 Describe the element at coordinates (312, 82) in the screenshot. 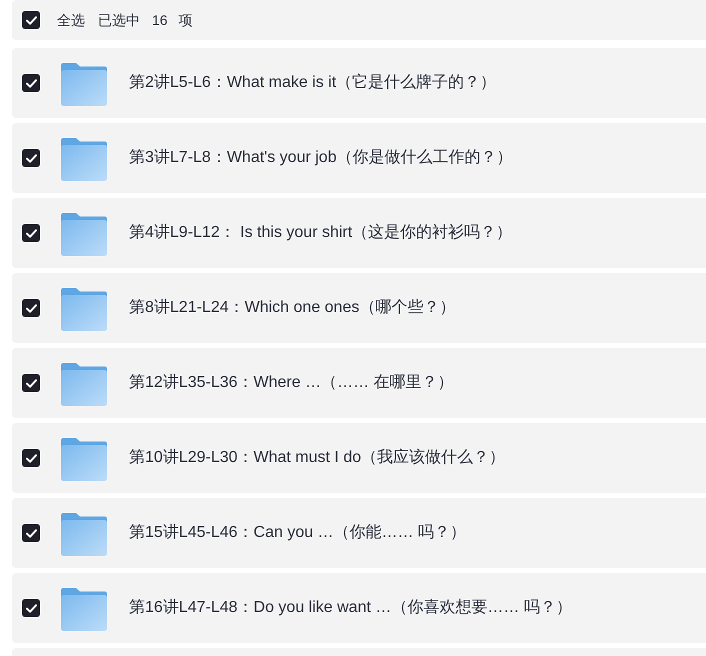

I see `file-name: 第2讲L5-L6：What make is it（它是什么牌子的？）` at that location.